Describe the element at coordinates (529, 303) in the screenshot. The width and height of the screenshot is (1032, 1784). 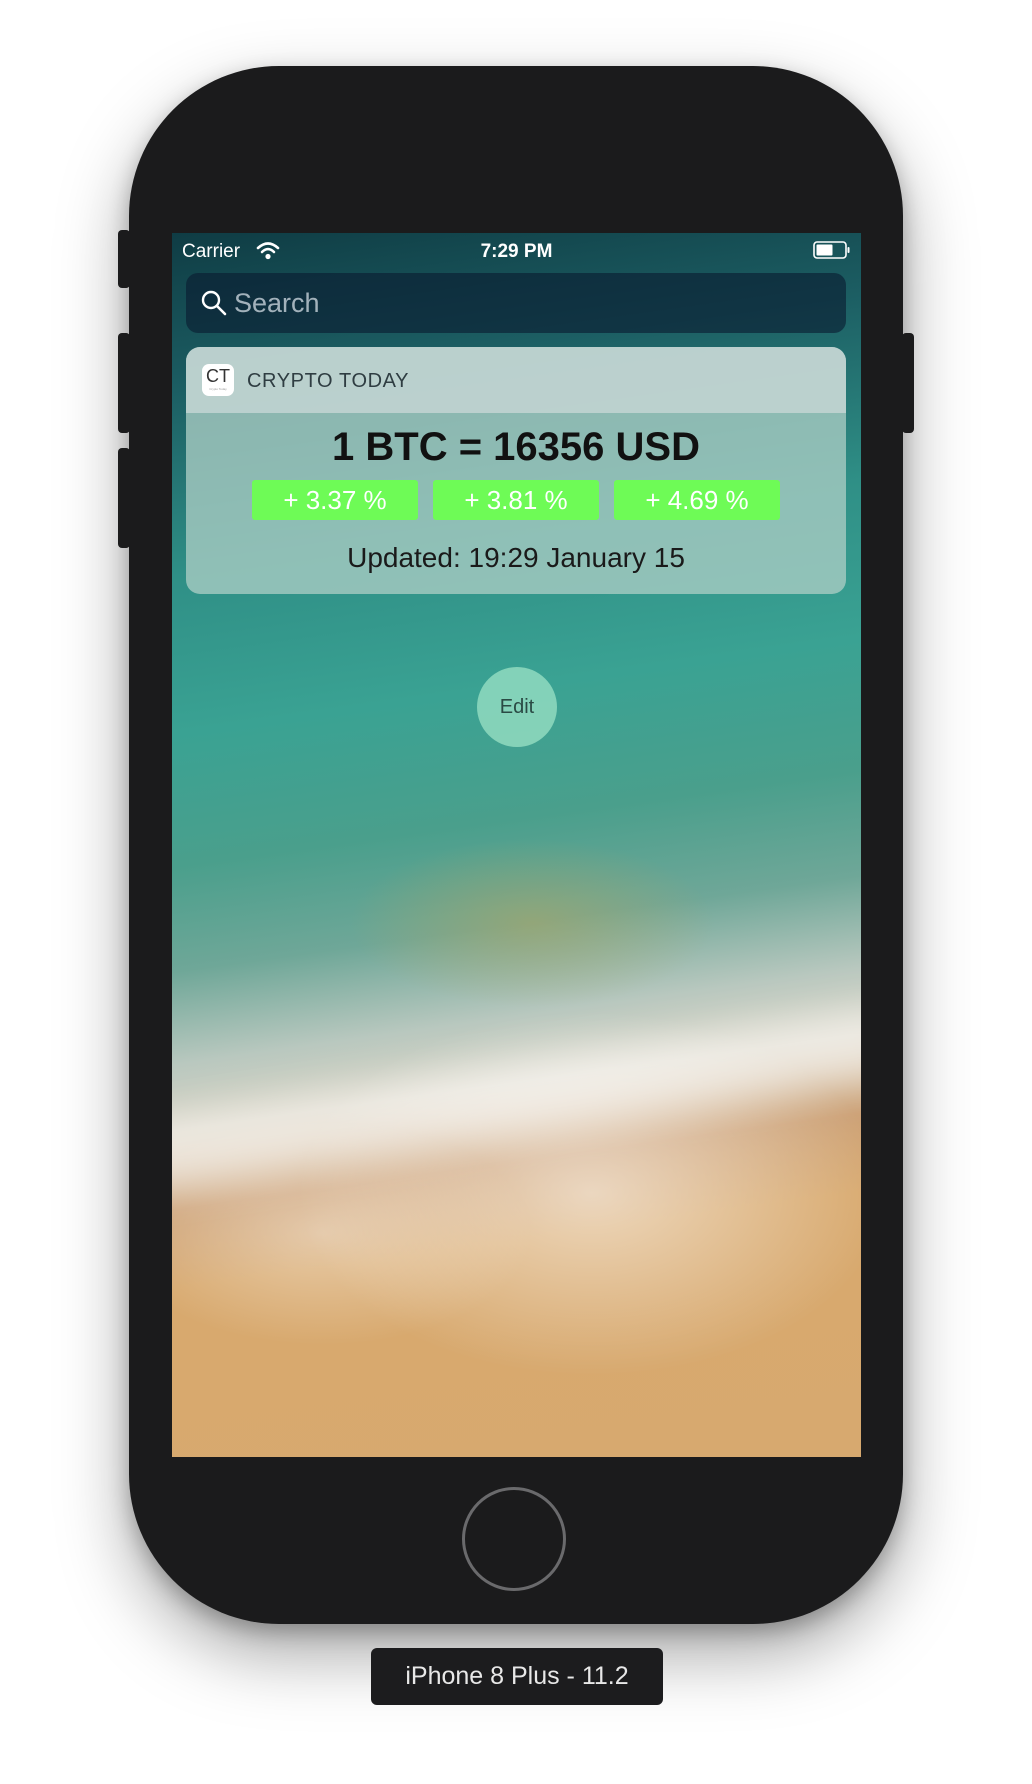
I see `search-input` at that location.